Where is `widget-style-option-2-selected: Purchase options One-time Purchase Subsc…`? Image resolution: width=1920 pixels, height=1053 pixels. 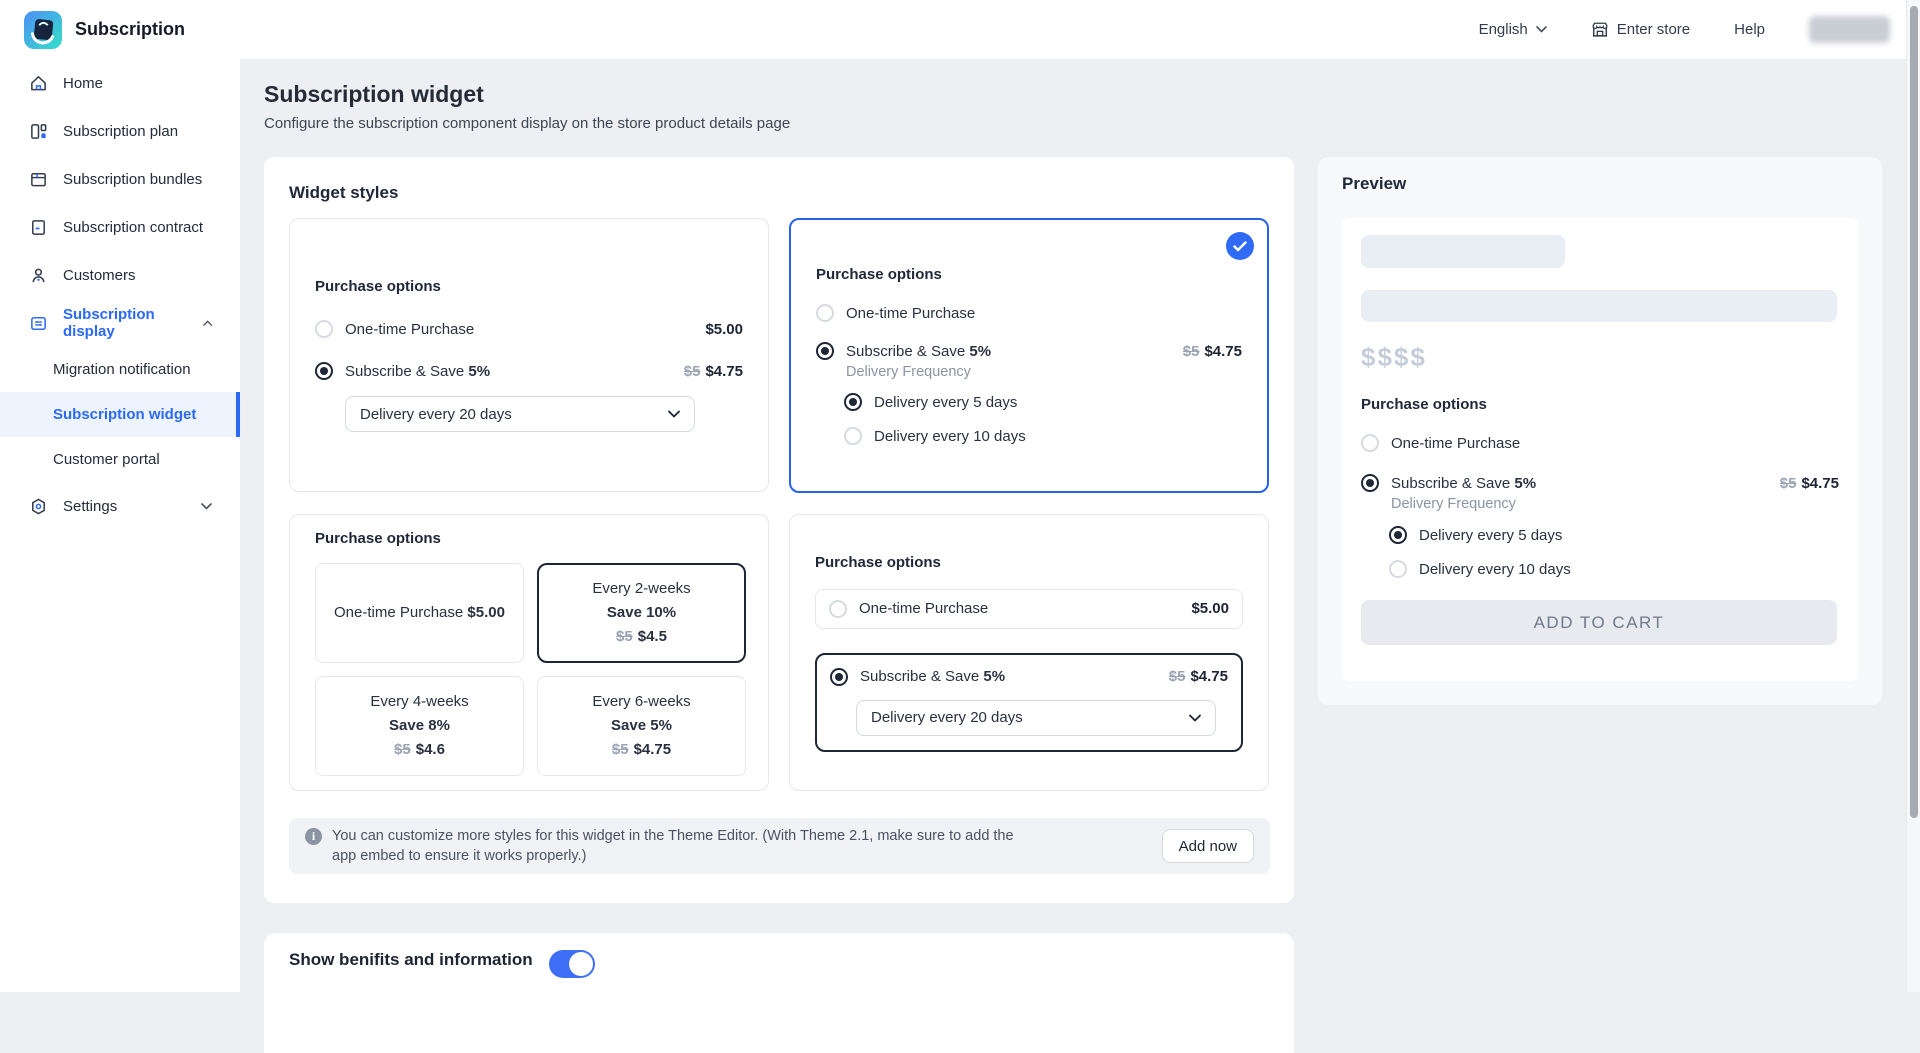
widget-style-option-2-selected: Purchase options One-time Purchase Subsc… is located at coordinates (1029, 355).